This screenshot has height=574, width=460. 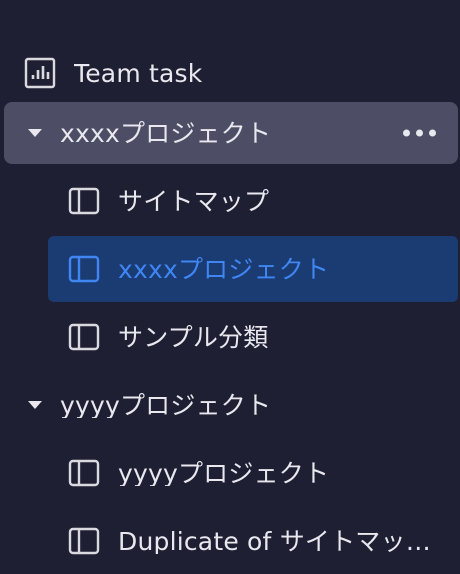 What do you see at coordinates (224, 269) in the screenshot?
I see `sidebar-item-label: xxxxプロジェクト` at bounding box center [224, 269].